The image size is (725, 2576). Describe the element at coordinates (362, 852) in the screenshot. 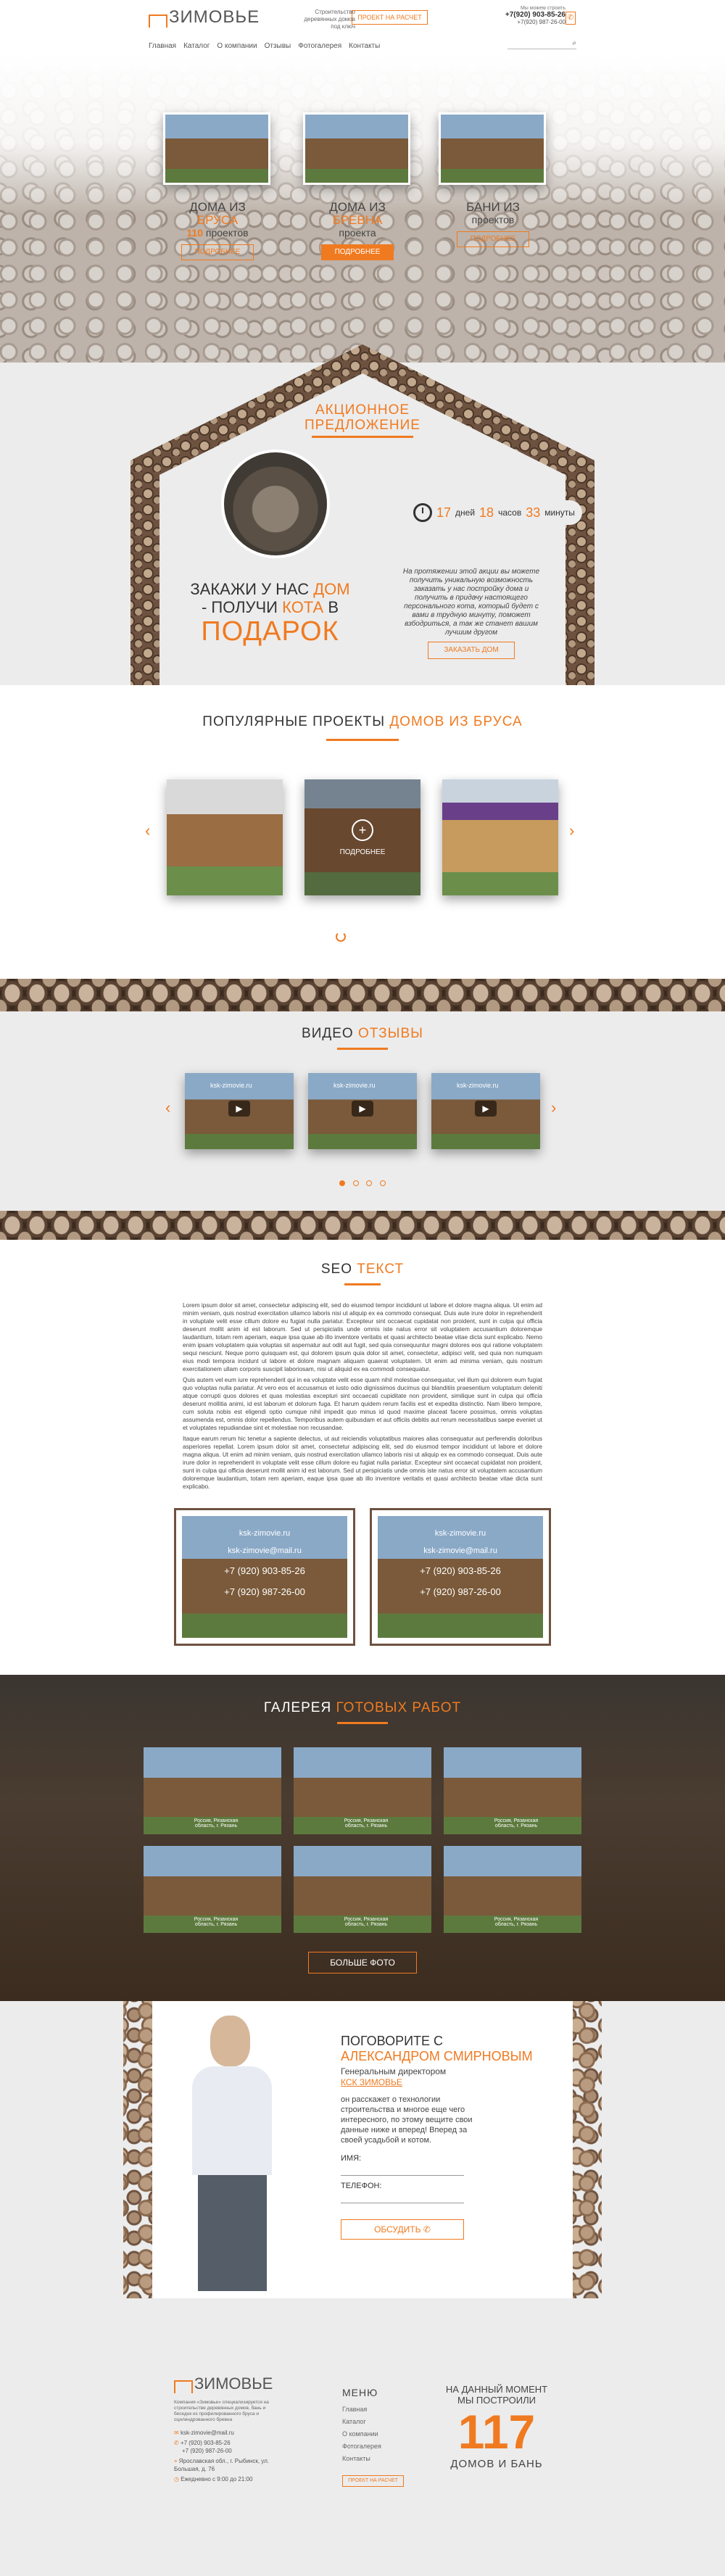

I see `project-more-label: ПОДРОБНЕЕ` at that location.